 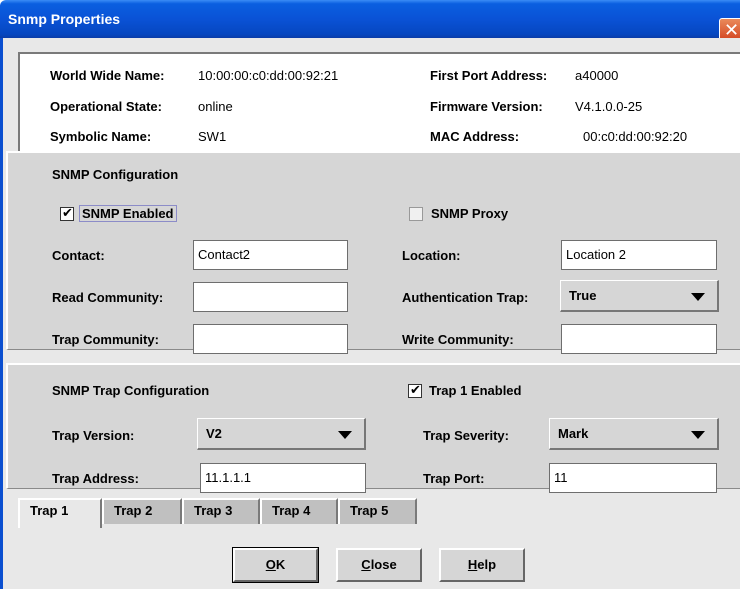 I want to click on title-bar: Snmp Properties ✕, so click(x=370, y=21).